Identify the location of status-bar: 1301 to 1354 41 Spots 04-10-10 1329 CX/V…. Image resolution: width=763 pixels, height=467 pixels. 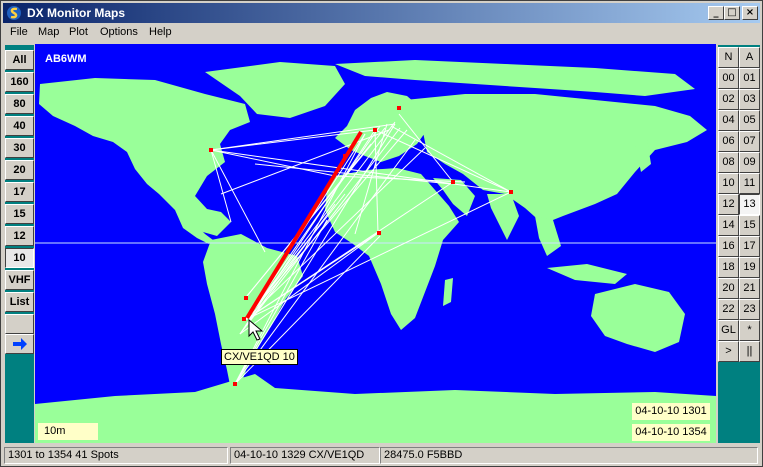
(381, 455).